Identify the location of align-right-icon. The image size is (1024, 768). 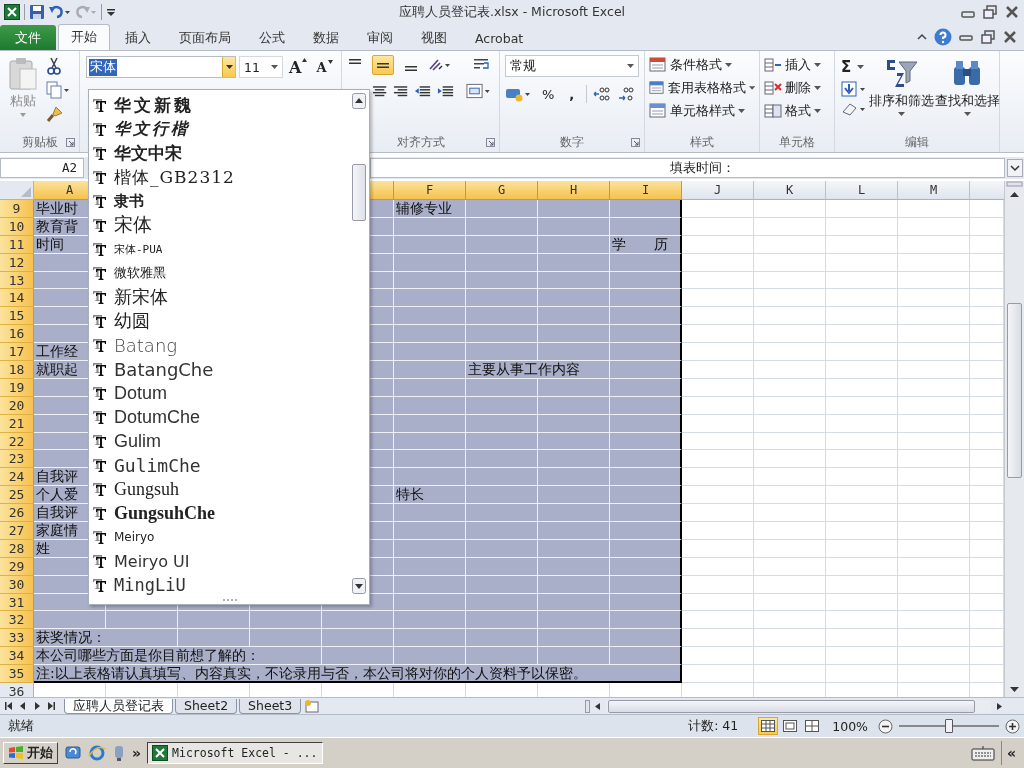
(401, 91).